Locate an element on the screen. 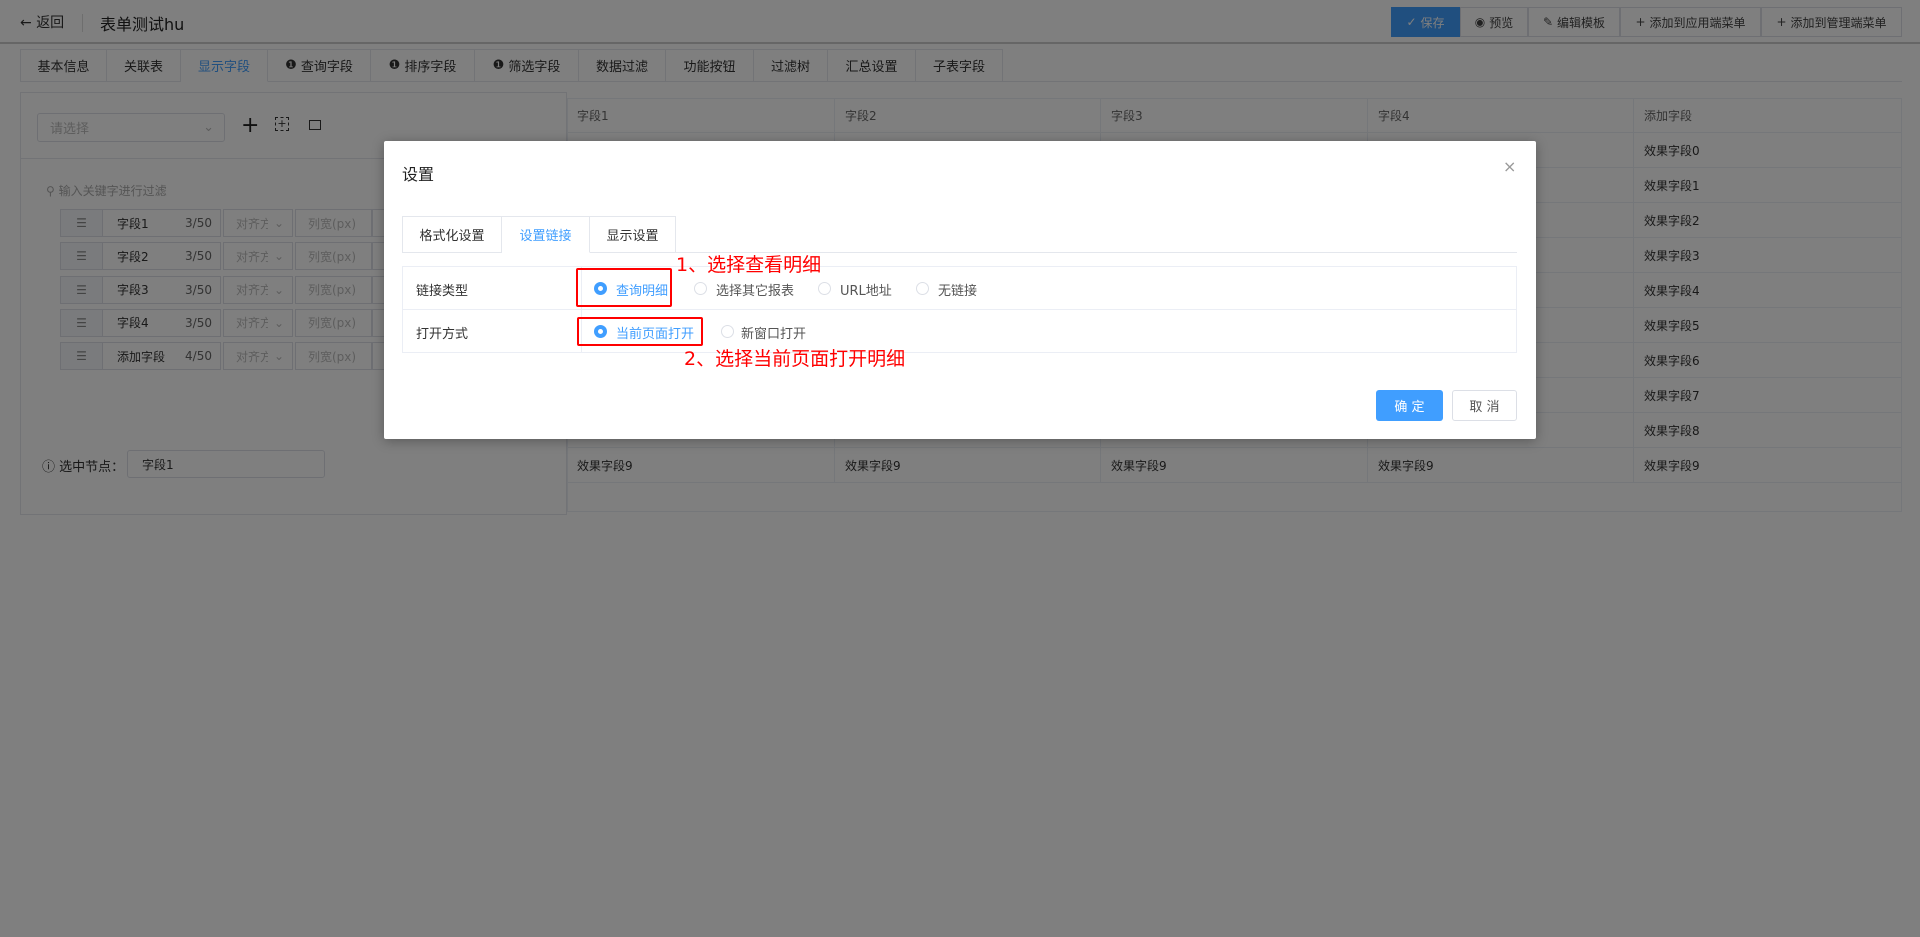 The image size is (1920, 937). link-type-label: 链接类型 is located at coordinates (442, 291).